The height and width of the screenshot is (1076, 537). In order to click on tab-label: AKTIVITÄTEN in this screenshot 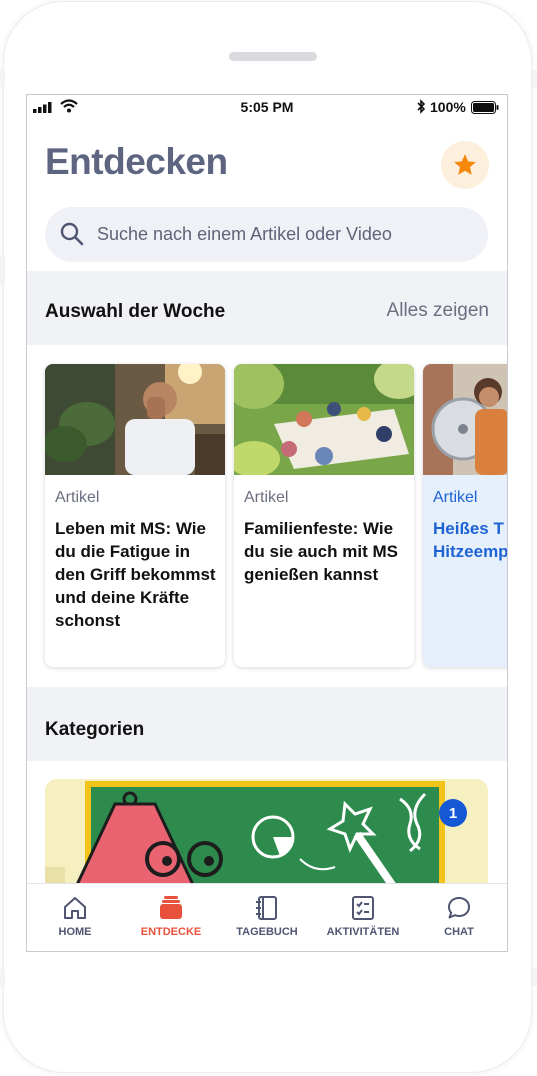, I will do `click(363, 932)`.